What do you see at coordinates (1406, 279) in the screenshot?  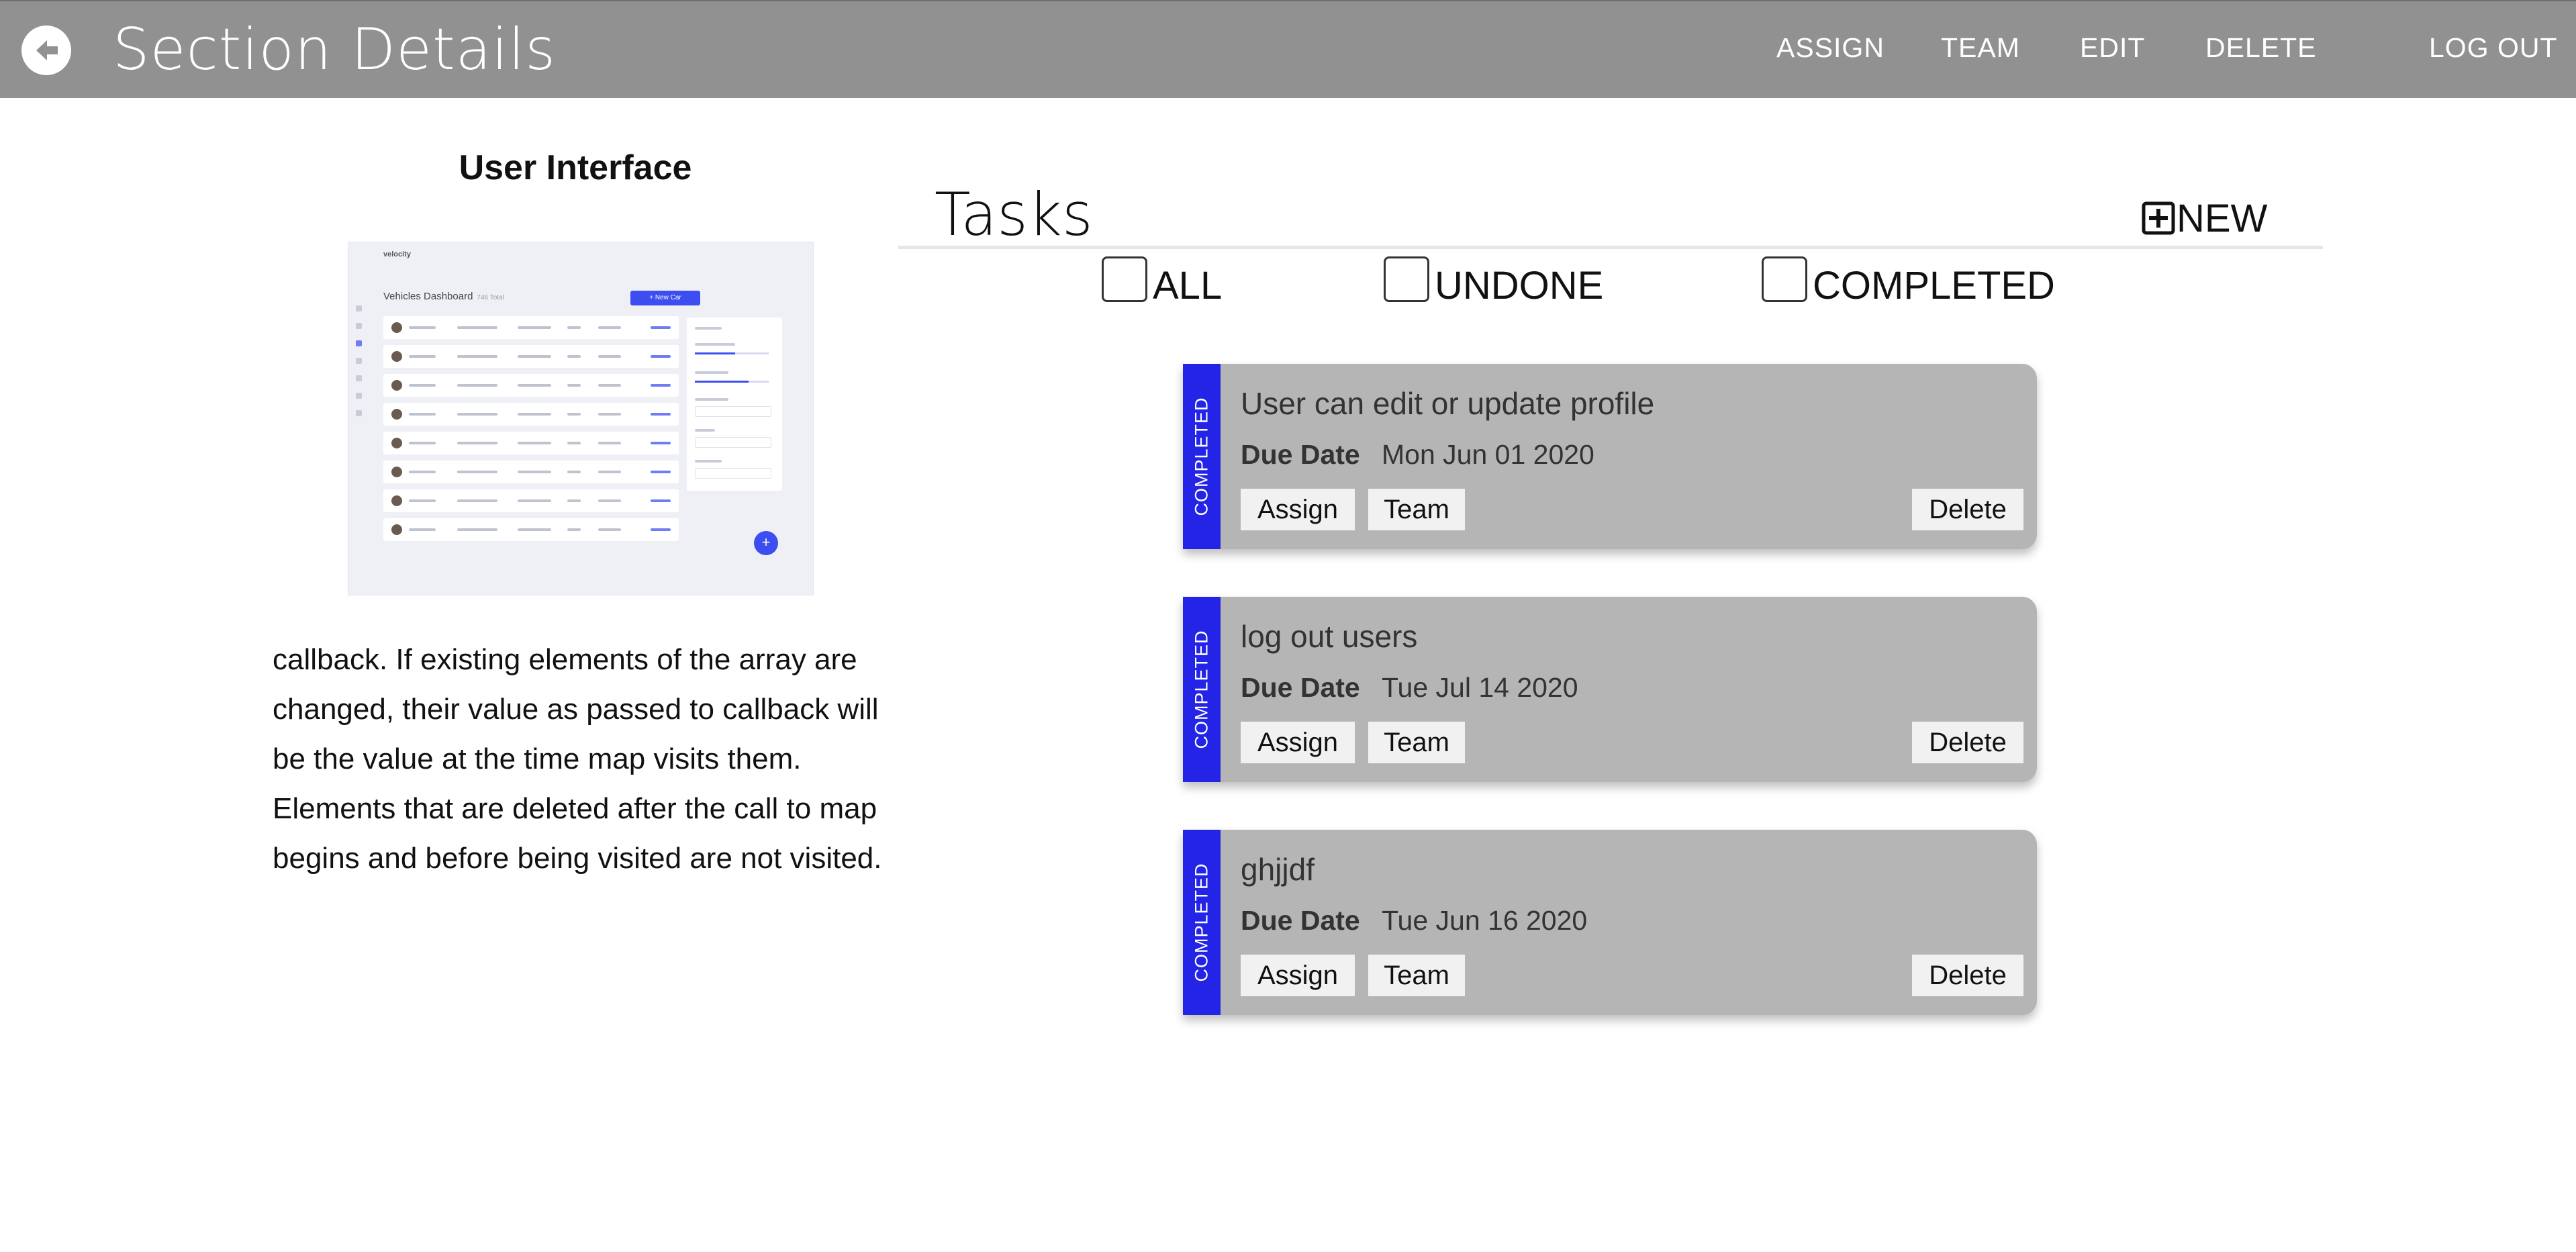 I see `filter-undone-checkbox` at bounding box center [1406, 279].